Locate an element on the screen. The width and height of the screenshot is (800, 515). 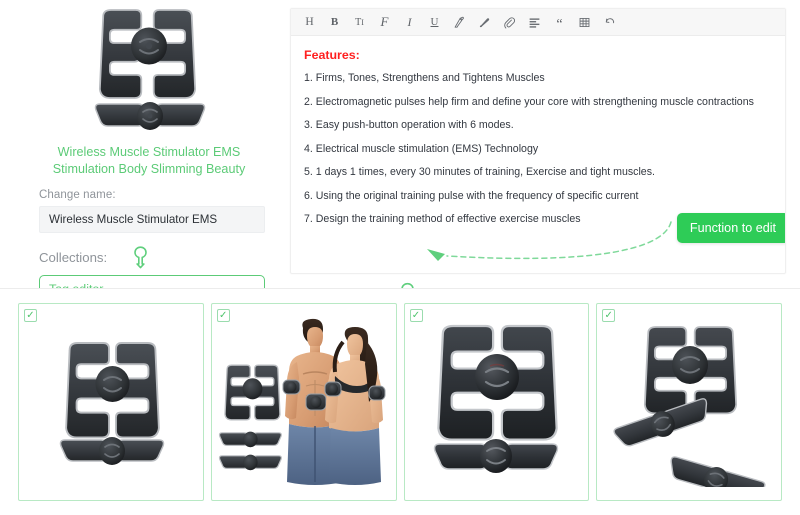
font-size-icon: TI is located at coordinates (359, 22).